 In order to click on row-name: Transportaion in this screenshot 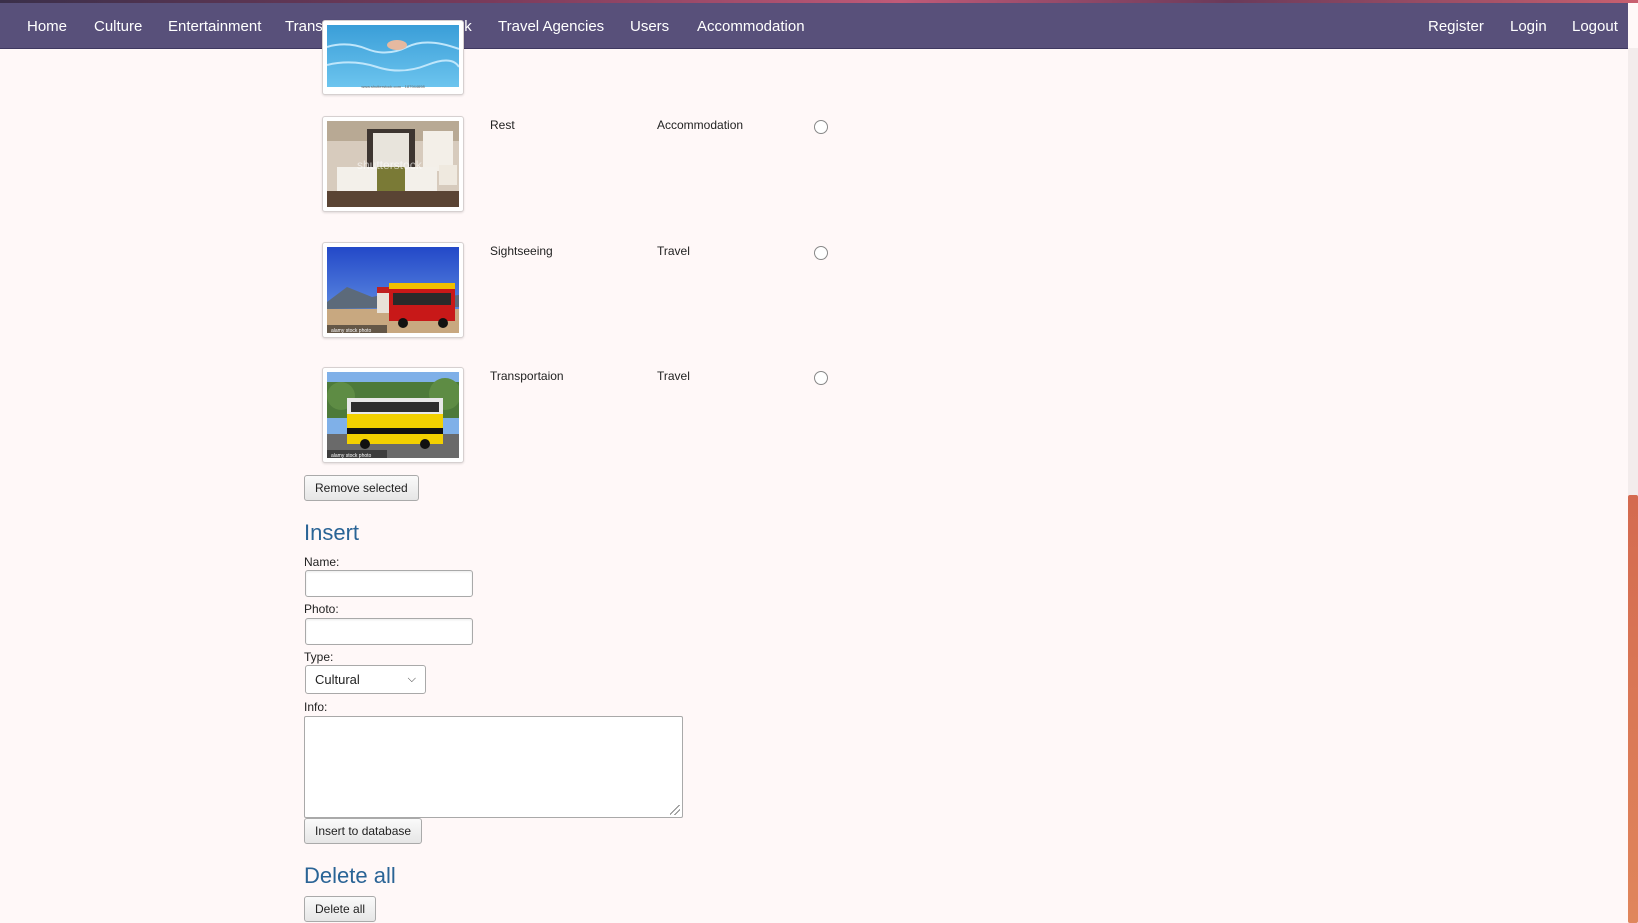, I will do `click(527, 376)`.